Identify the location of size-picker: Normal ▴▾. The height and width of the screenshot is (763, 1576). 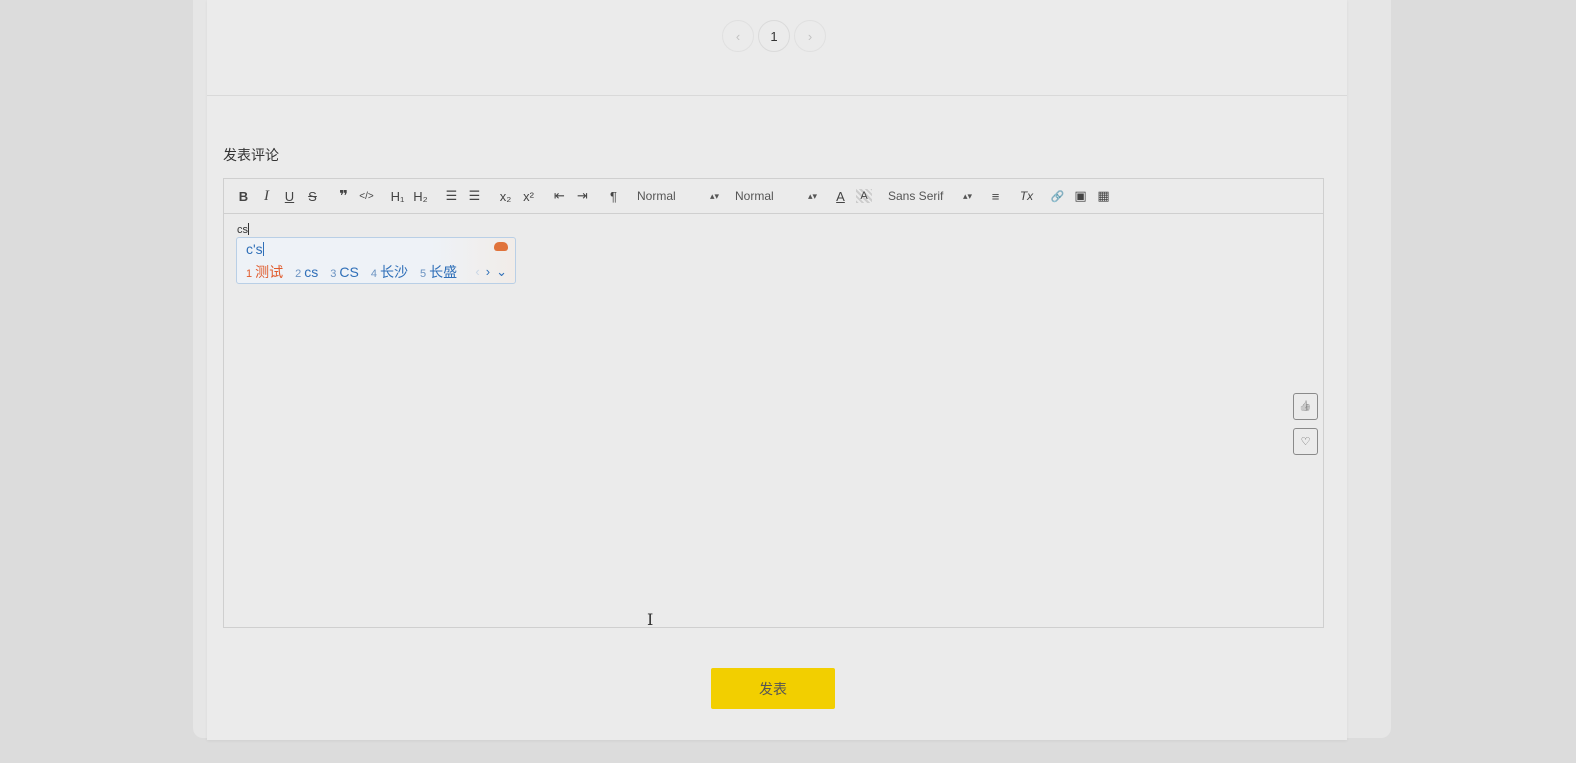
(678, 196).